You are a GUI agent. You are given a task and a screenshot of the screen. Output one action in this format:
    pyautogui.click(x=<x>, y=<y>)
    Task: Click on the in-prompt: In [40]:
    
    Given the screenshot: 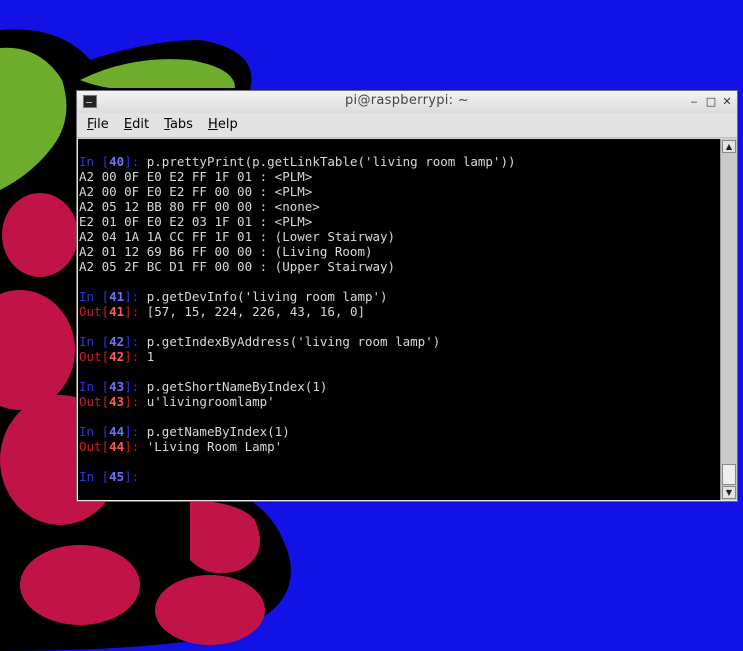 What is the action you would take?
    pyautogui.click(x=113, y=161)
    